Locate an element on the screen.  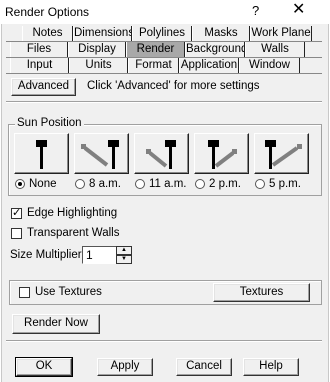
sun-none-button is located at coordinates (41, 153).